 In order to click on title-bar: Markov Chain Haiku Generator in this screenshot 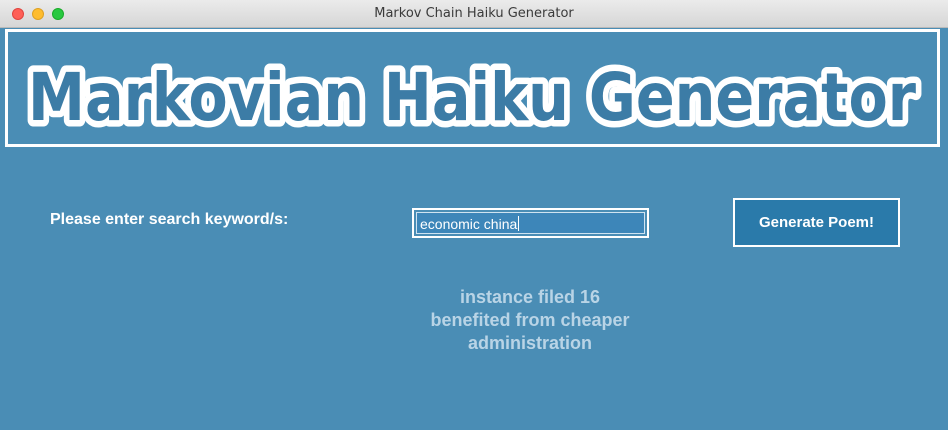, I will do `click(474, 14)`.